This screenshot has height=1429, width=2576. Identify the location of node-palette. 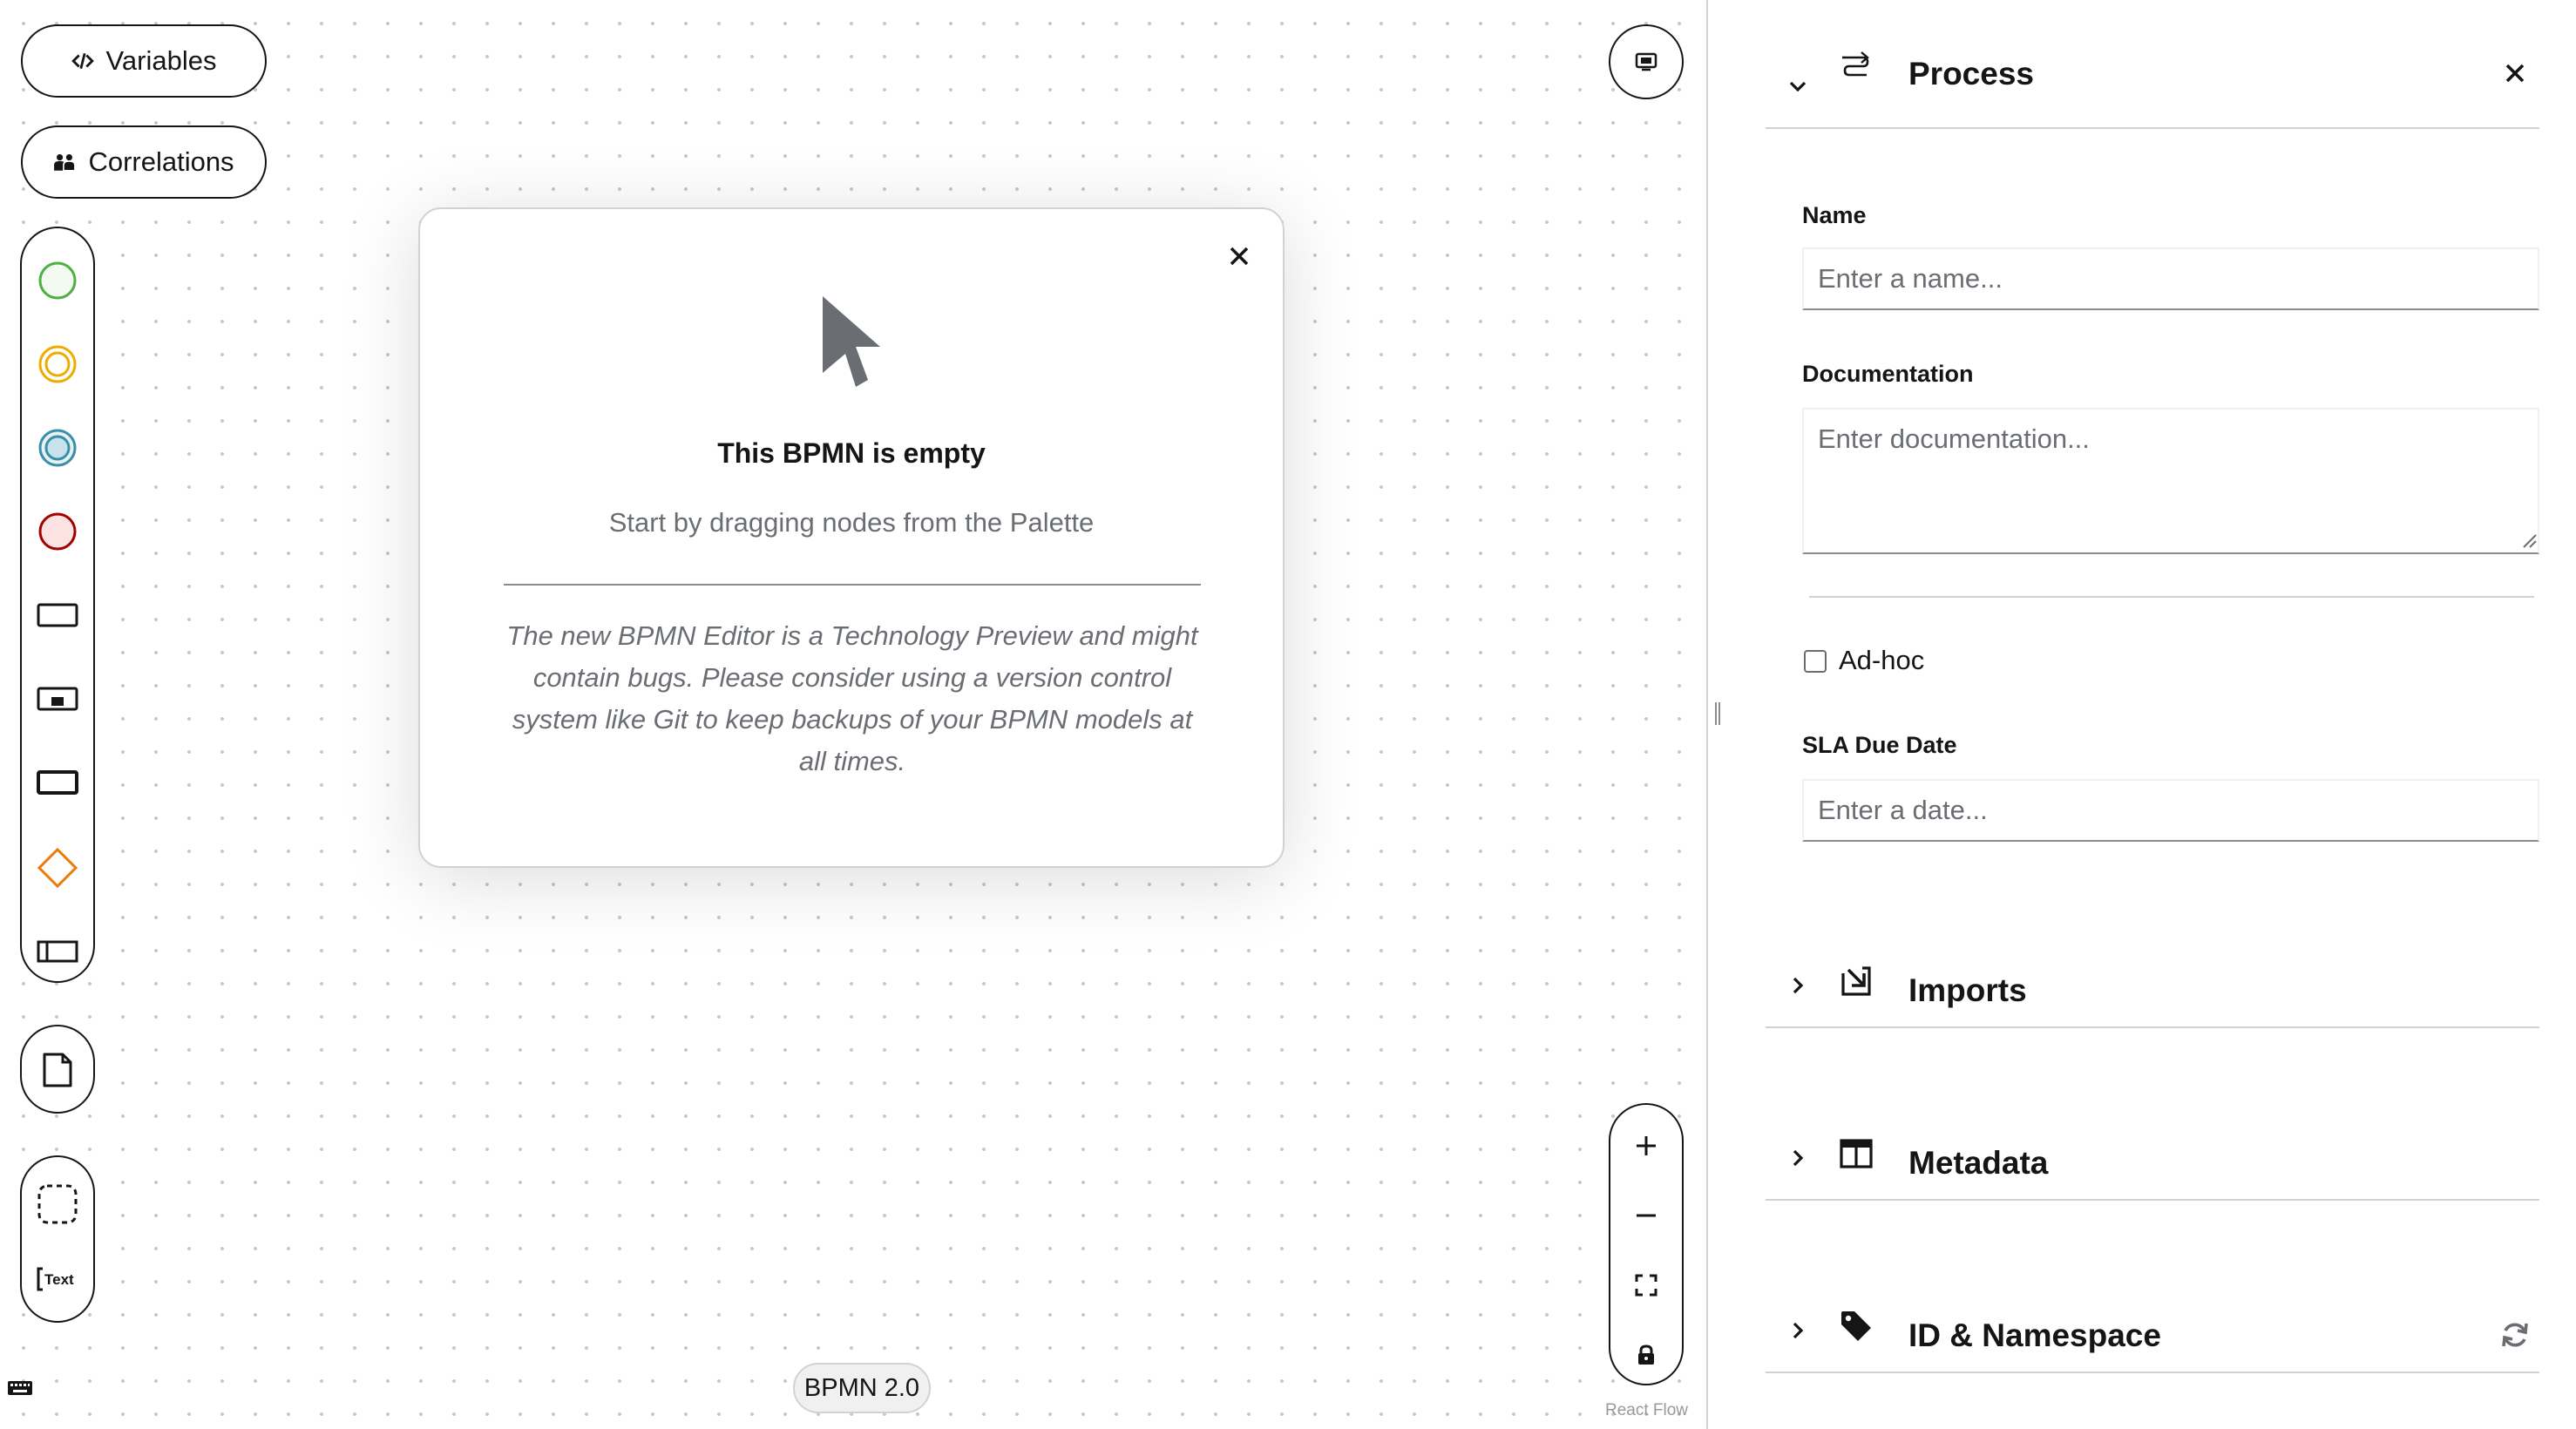
(58, 605).